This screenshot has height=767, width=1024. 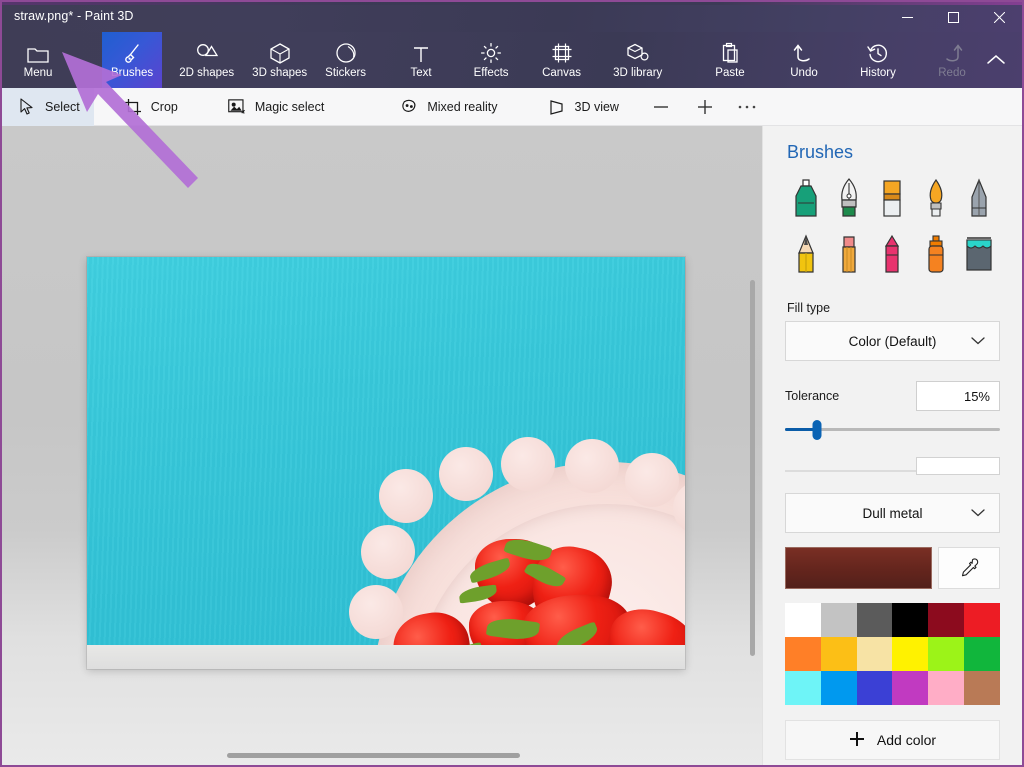 What do you see at coordinates (958, 396) in the screenshot?
I see `tolerance-input: 15%` at bounding box center [958, 396].